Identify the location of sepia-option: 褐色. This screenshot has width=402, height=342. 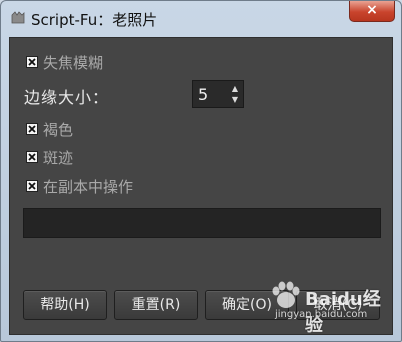
(50, 129).